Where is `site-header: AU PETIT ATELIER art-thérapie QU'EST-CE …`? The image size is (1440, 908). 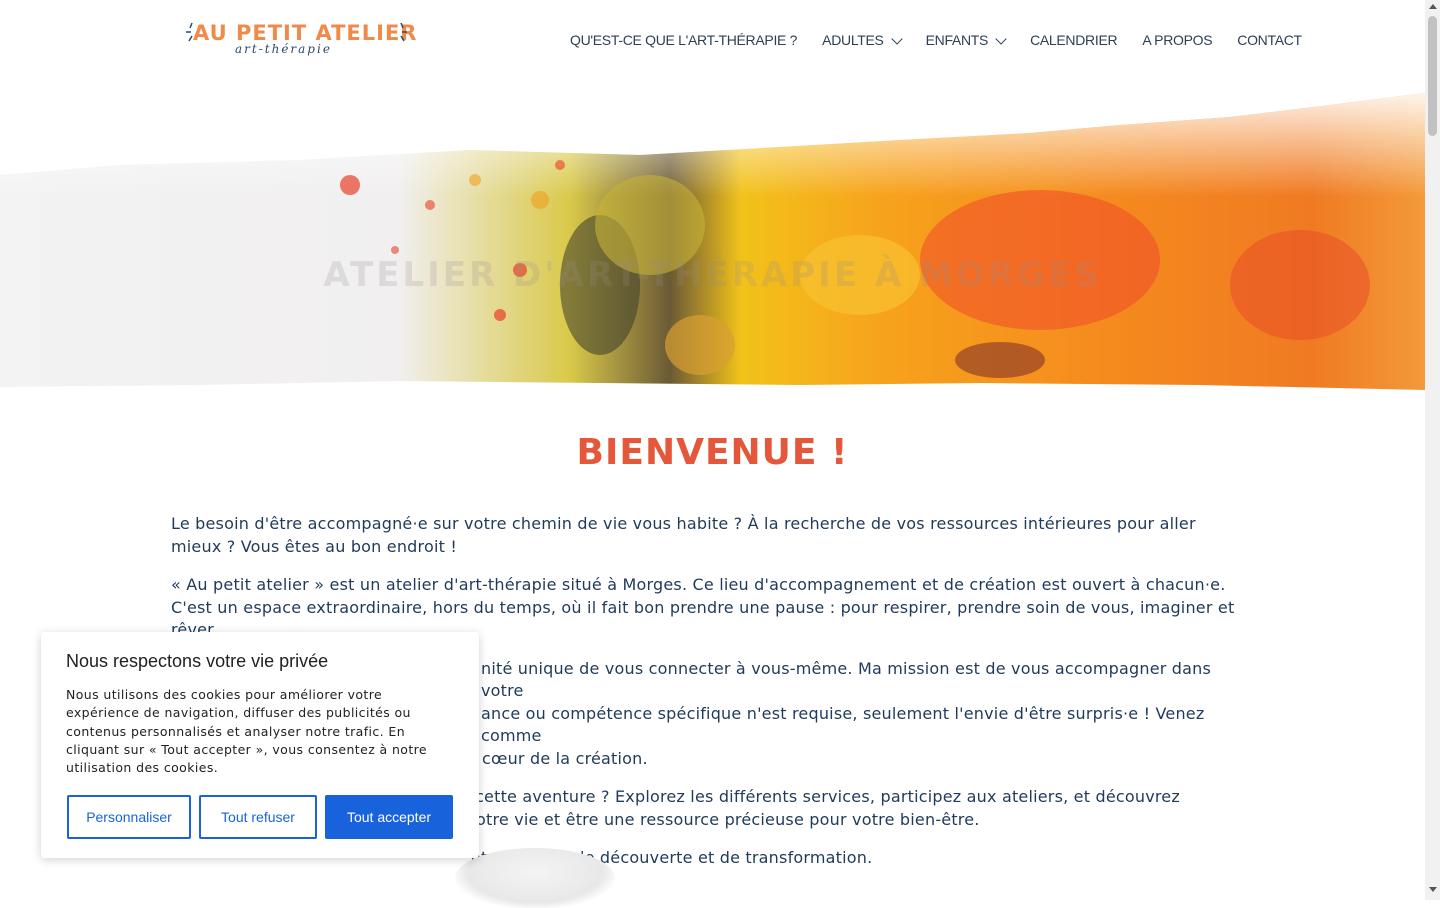 site-header: AU PETIT ATELIER art-thérapie QU'EST-CE … is located at coordinates (712, 40).